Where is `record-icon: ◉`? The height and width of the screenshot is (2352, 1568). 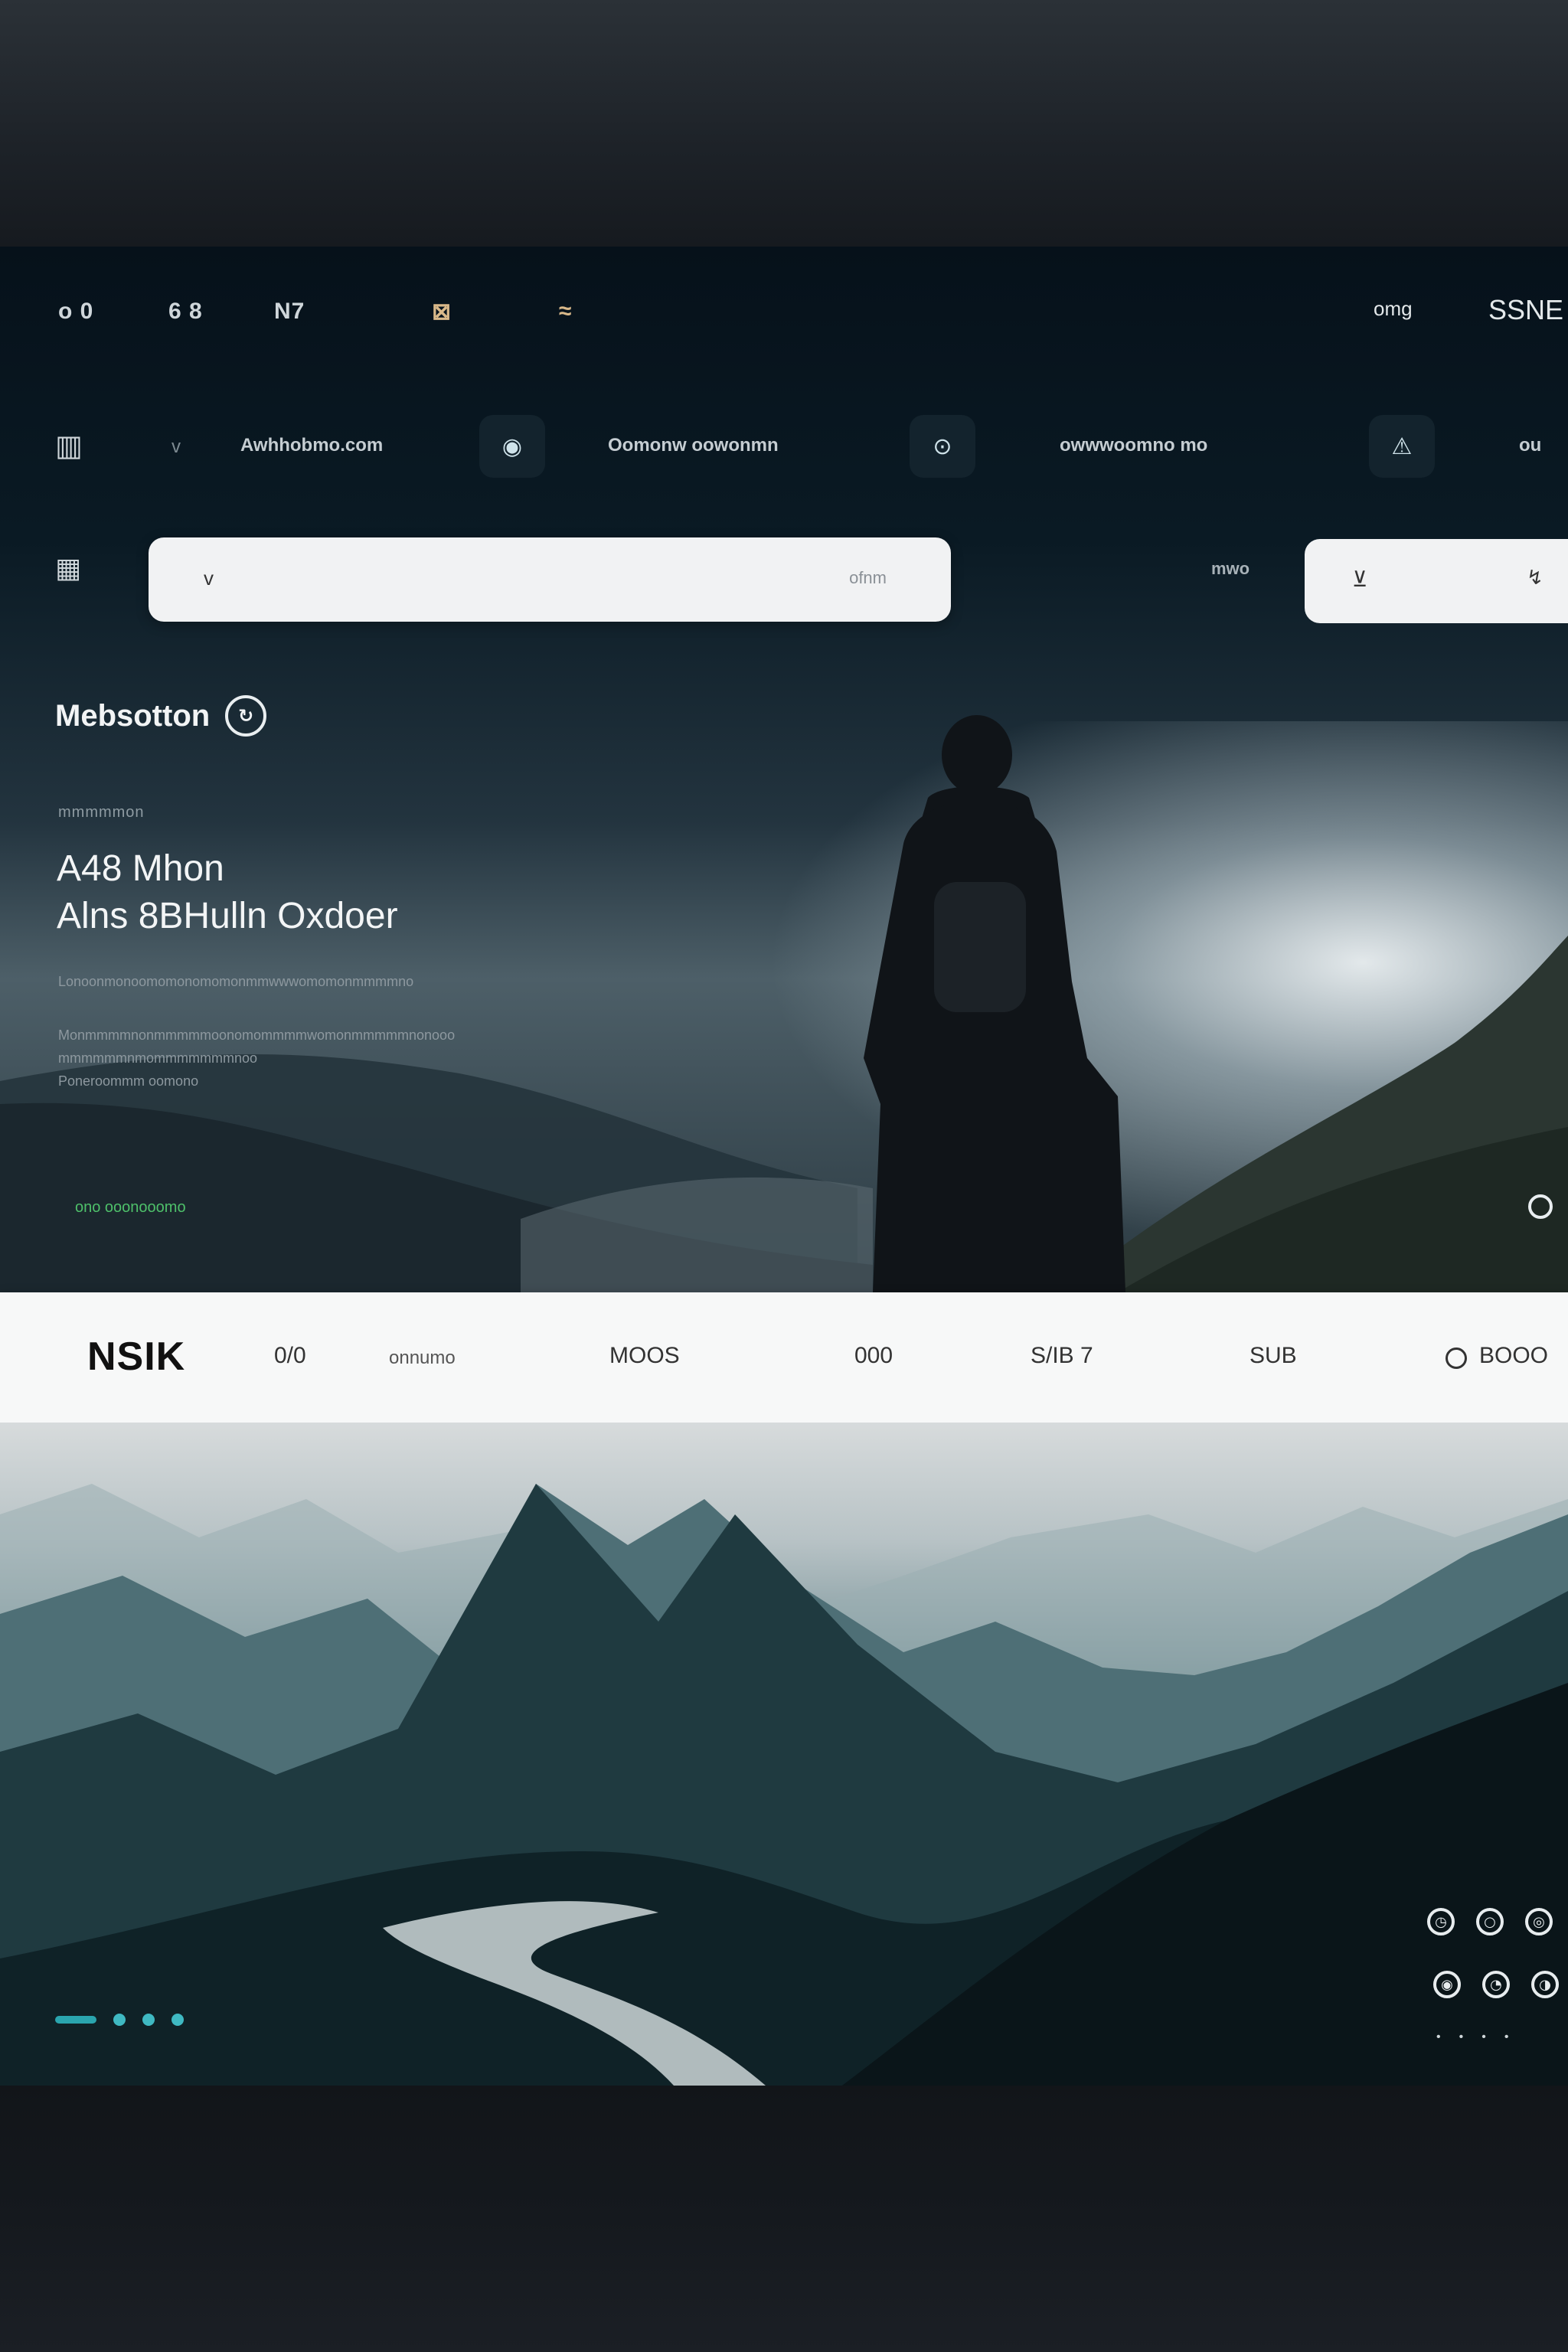 record-icon: ◉ is located at coordinates (512, 446).